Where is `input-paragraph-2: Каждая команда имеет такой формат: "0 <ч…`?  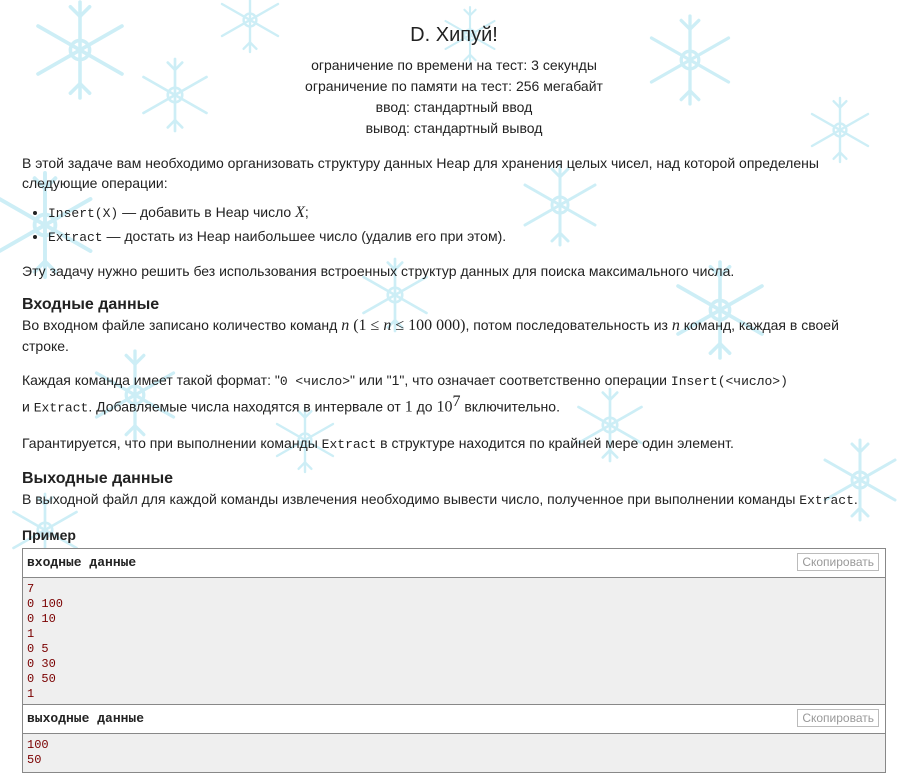
input-paragraph-2: Каждая команда имеет такой формат: "0 <ч… is located at coordinates (454, 394).